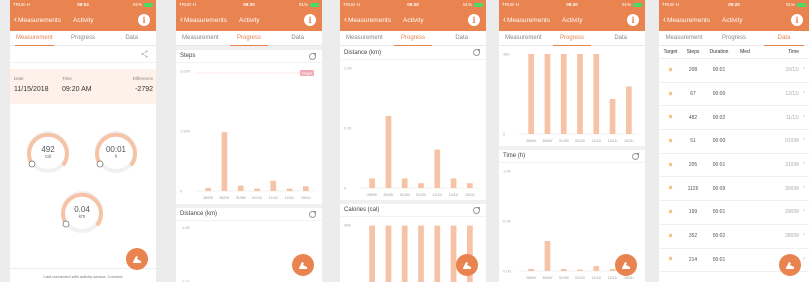 The height and width of the screenshot is (282, 809). Describe the element at coordinates (188, 56) in the screenshot. I see `chart-title: Steps` at that location.